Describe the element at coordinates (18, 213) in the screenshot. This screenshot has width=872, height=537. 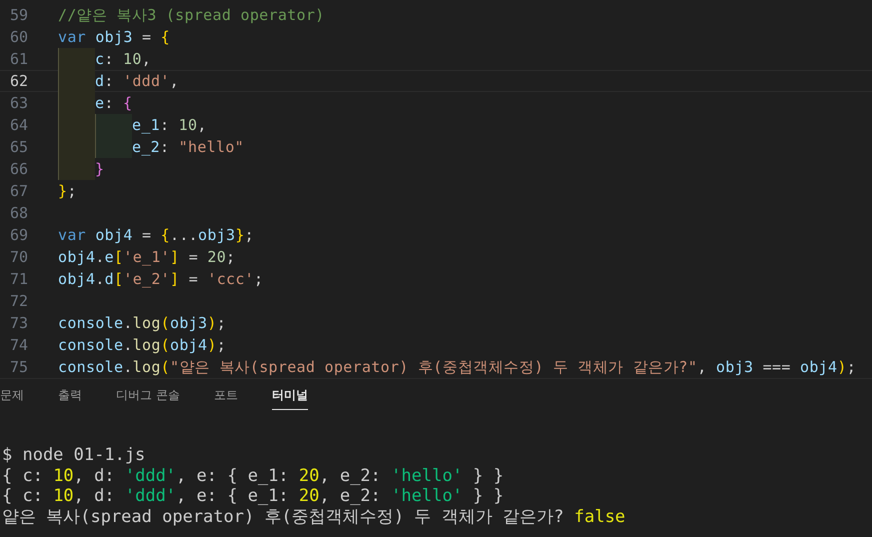
I see `line-number: 68` at that location.